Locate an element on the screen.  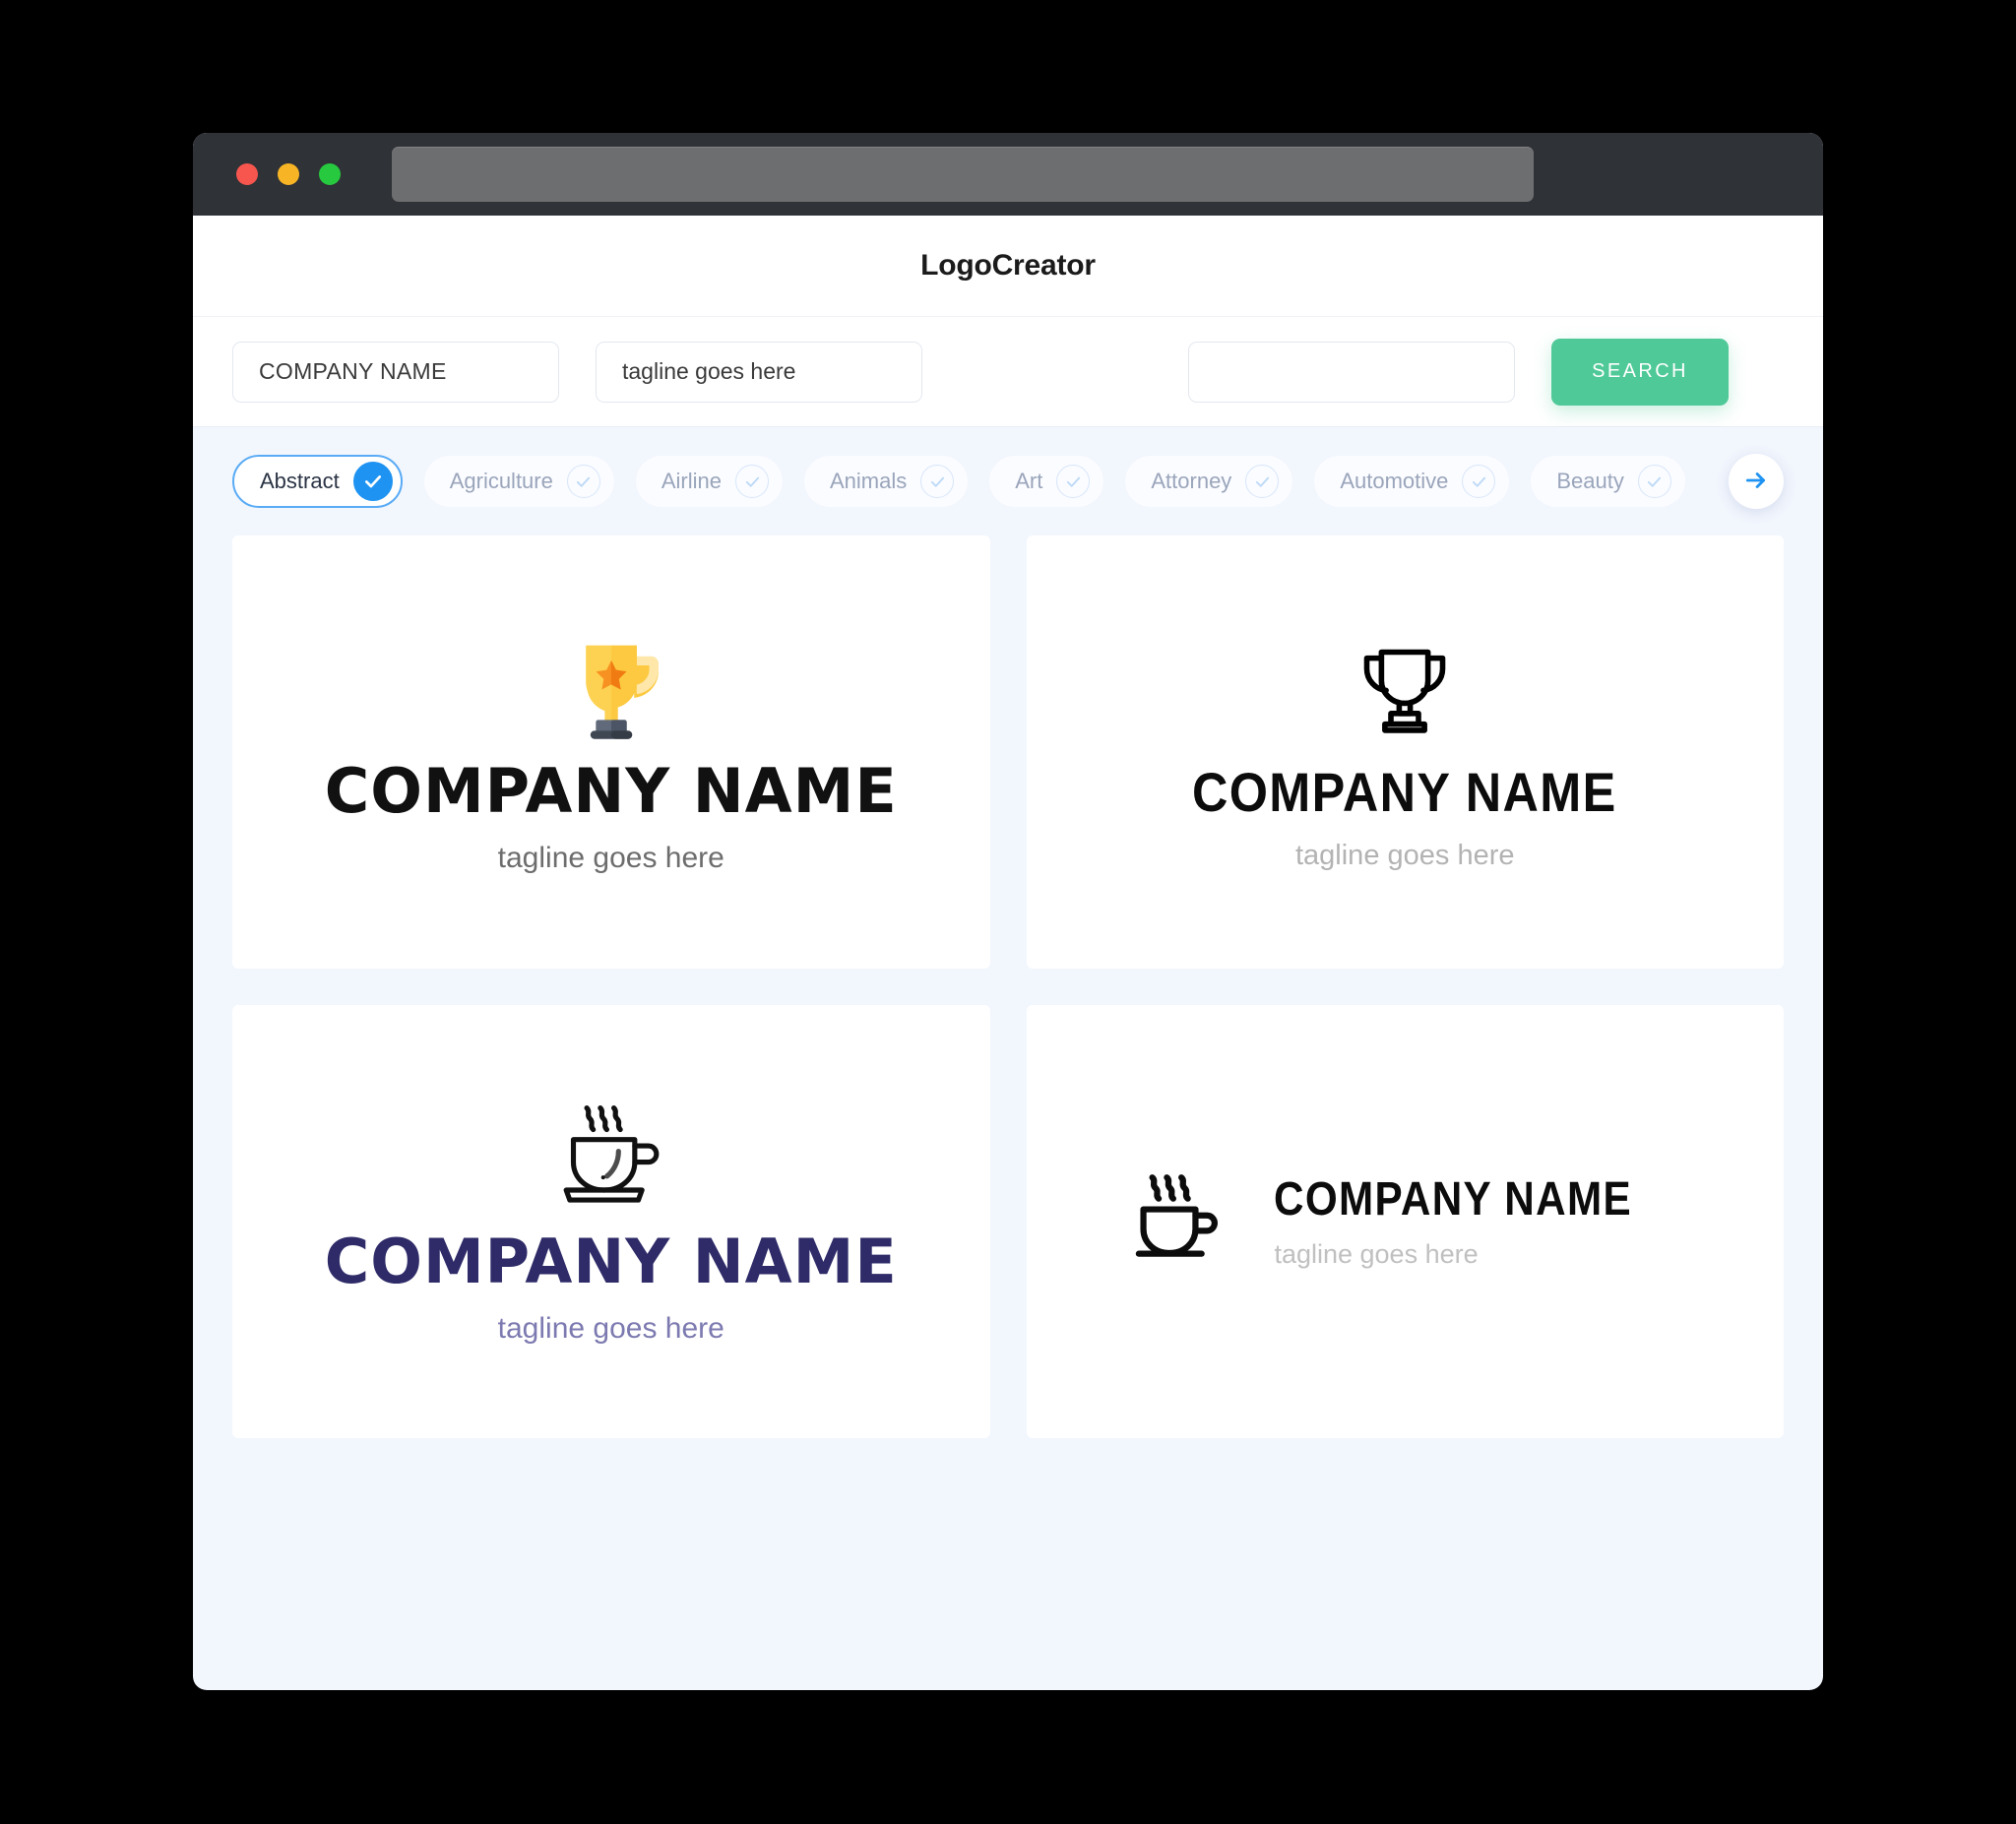
keyword-input is located at coordinates (1351, 372).